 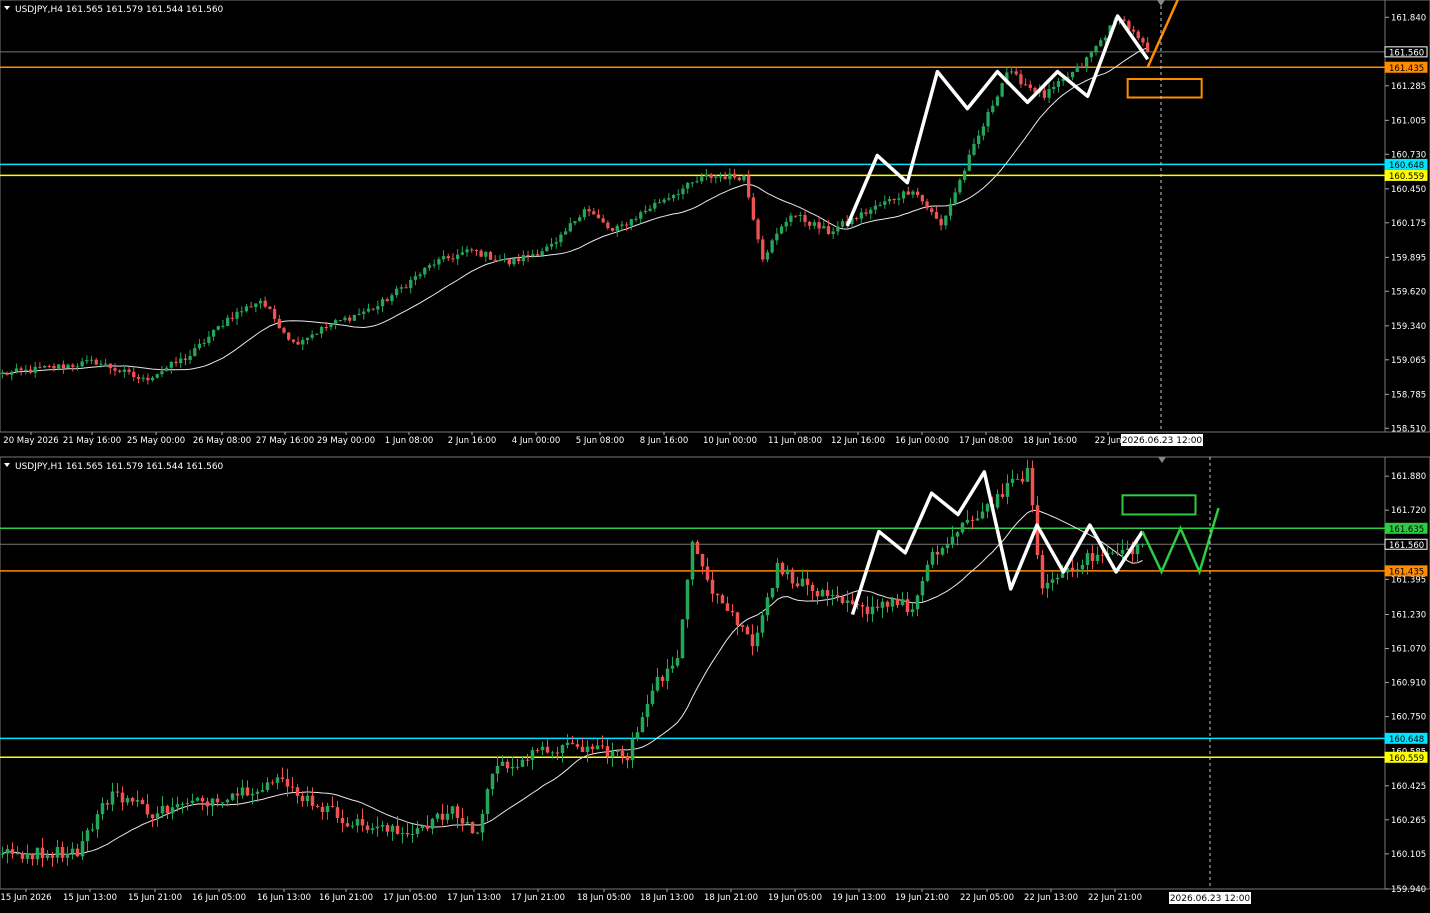 I want to click on h1-time-label: 18 Jun 05:00, so click(x=604, y=898).